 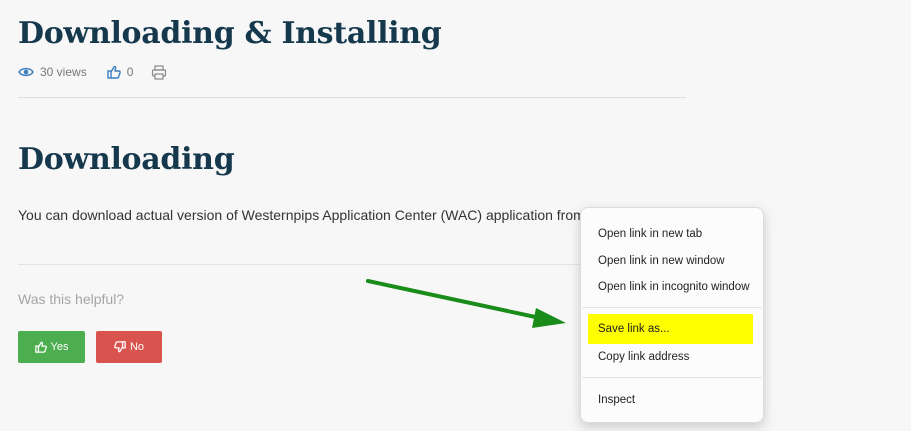 I want to click on likes-count: 0, so click(x=130, y=72).